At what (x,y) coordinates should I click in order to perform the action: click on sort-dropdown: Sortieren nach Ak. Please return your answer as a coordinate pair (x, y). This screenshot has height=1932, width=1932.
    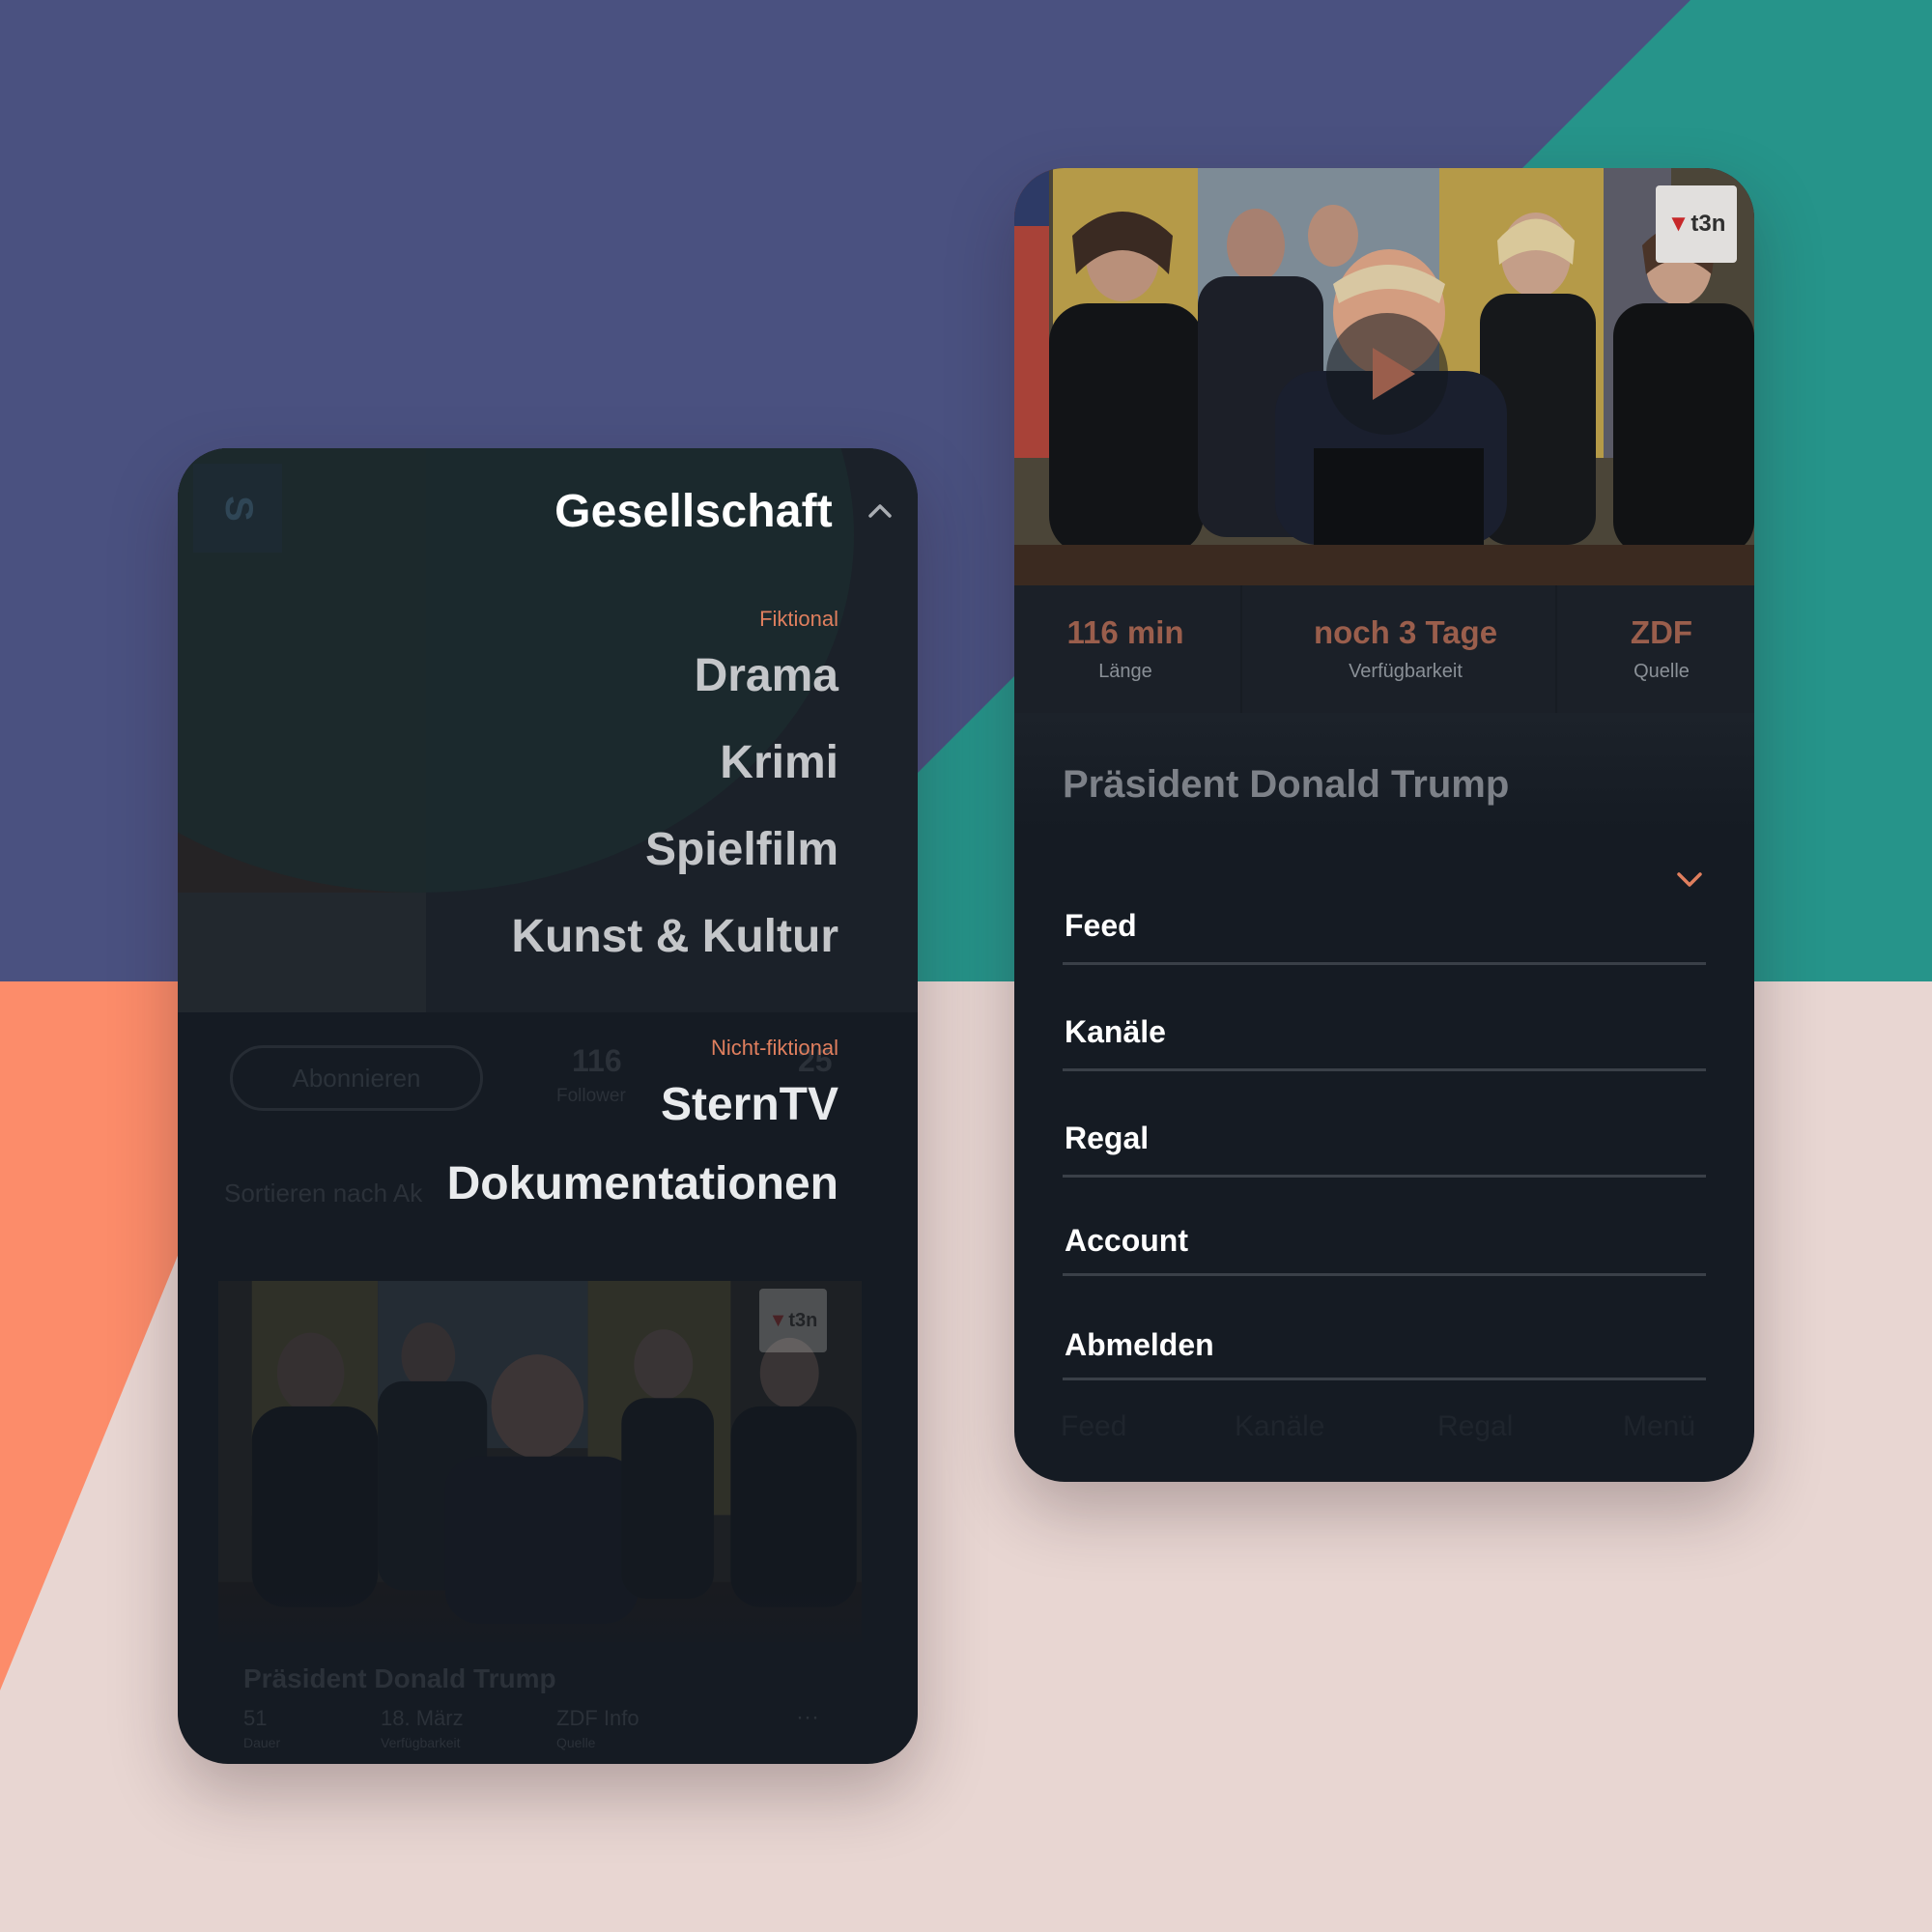
    Looking at the image, I should click on (323, 1193).